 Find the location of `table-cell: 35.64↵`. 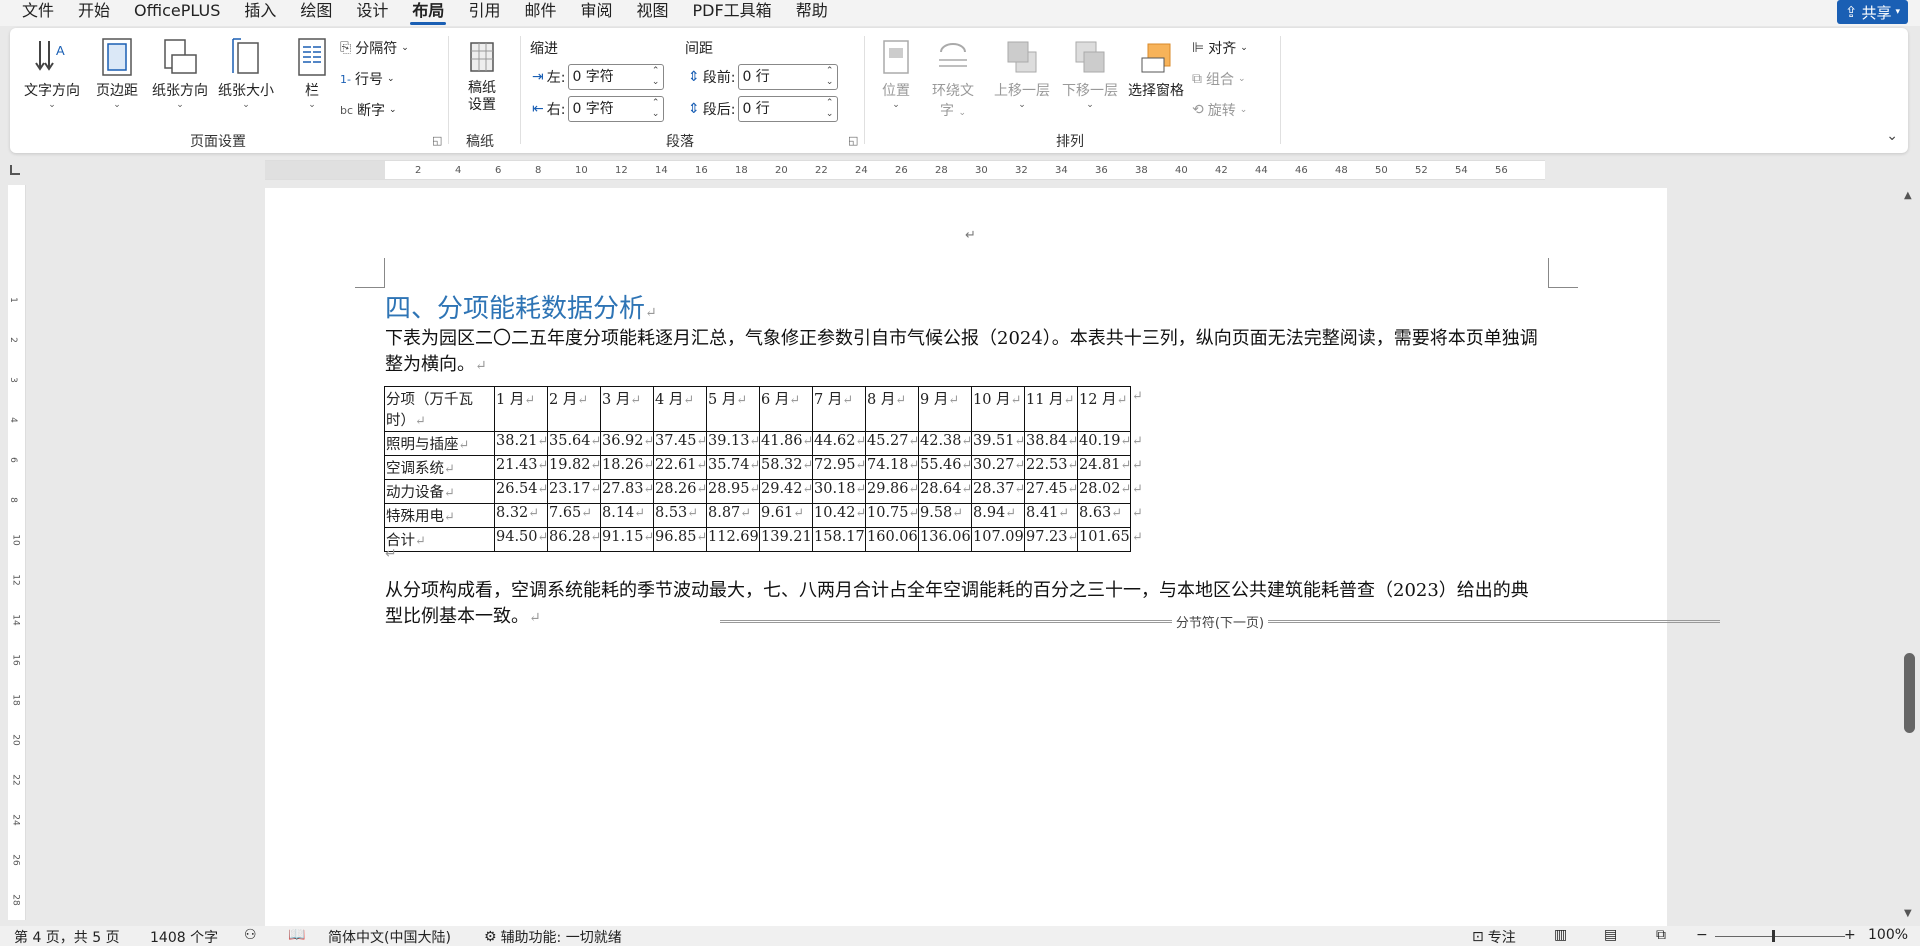

table-cell: 35.64↵ is located at coordinates (574, 443).